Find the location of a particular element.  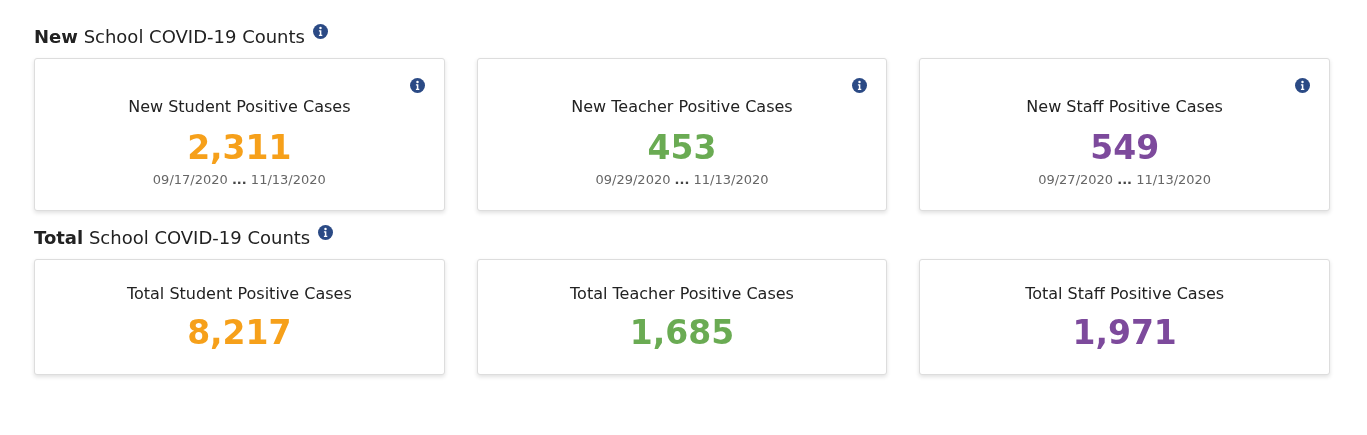

card-label: New Teacher Positive Cases is located at coordinates (682, 107).